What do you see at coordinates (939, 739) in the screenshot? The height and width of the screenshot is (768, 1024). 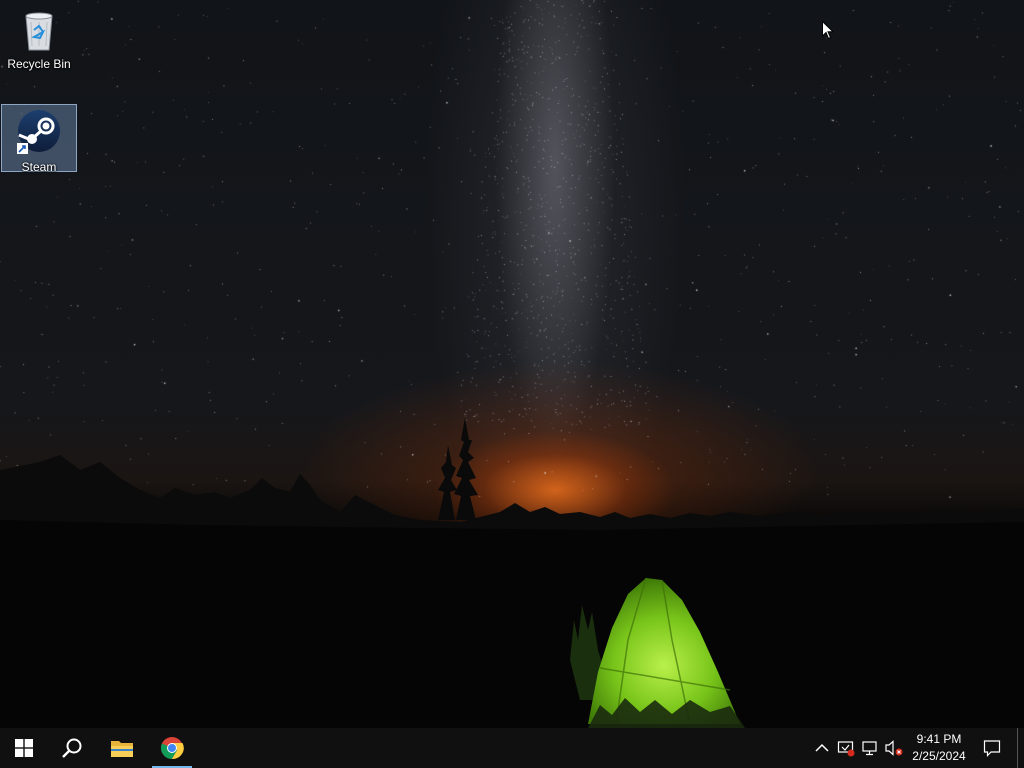 I see `clock-time: 9:41 PM` at bounding box center [939, 739].